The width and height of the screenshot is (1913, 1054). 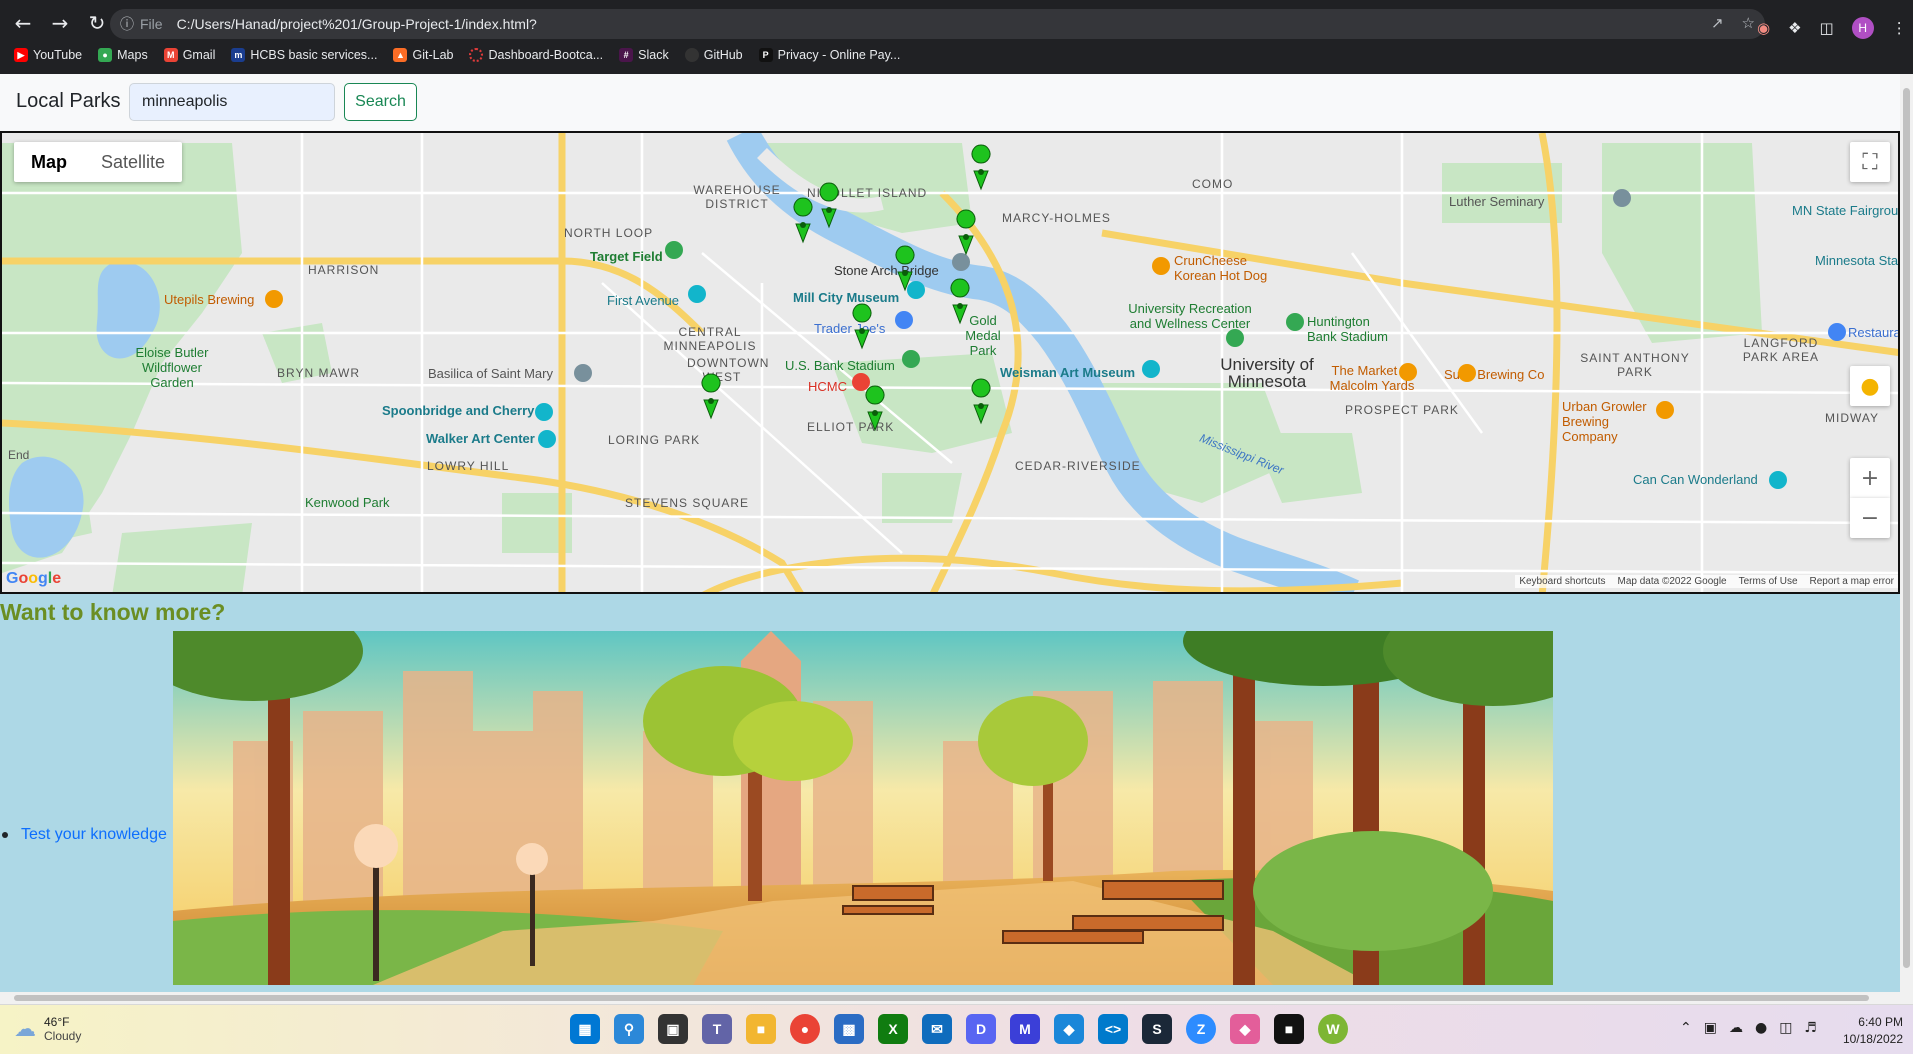 What do you see at coordinates (1880, 1022) in the screenshot?
I see `clock-time: 6:40 PM` at bounding box center [1880, 1022].